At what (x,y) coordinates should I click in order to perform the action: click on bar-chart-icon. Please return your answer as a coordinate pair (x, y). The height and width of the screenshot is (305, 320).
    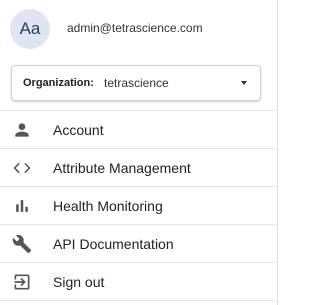
    Looking at the image, I should click on (22, 206).